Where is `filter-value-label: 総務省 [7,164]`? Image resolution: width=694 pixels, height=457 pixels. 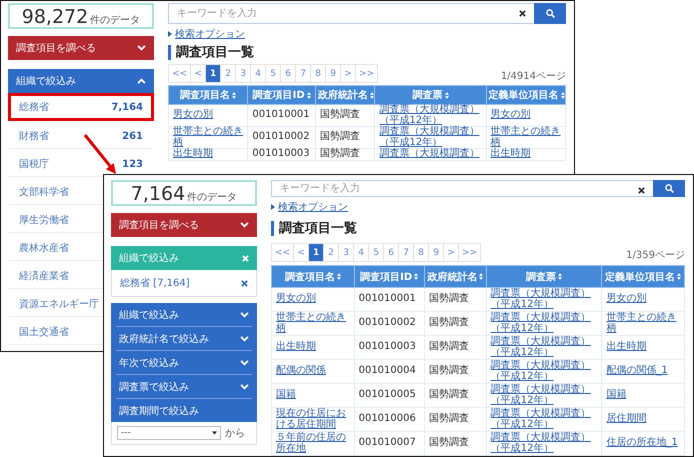
filter-value-label: 総務省 [7,164] is located at coordinates (155, 283).